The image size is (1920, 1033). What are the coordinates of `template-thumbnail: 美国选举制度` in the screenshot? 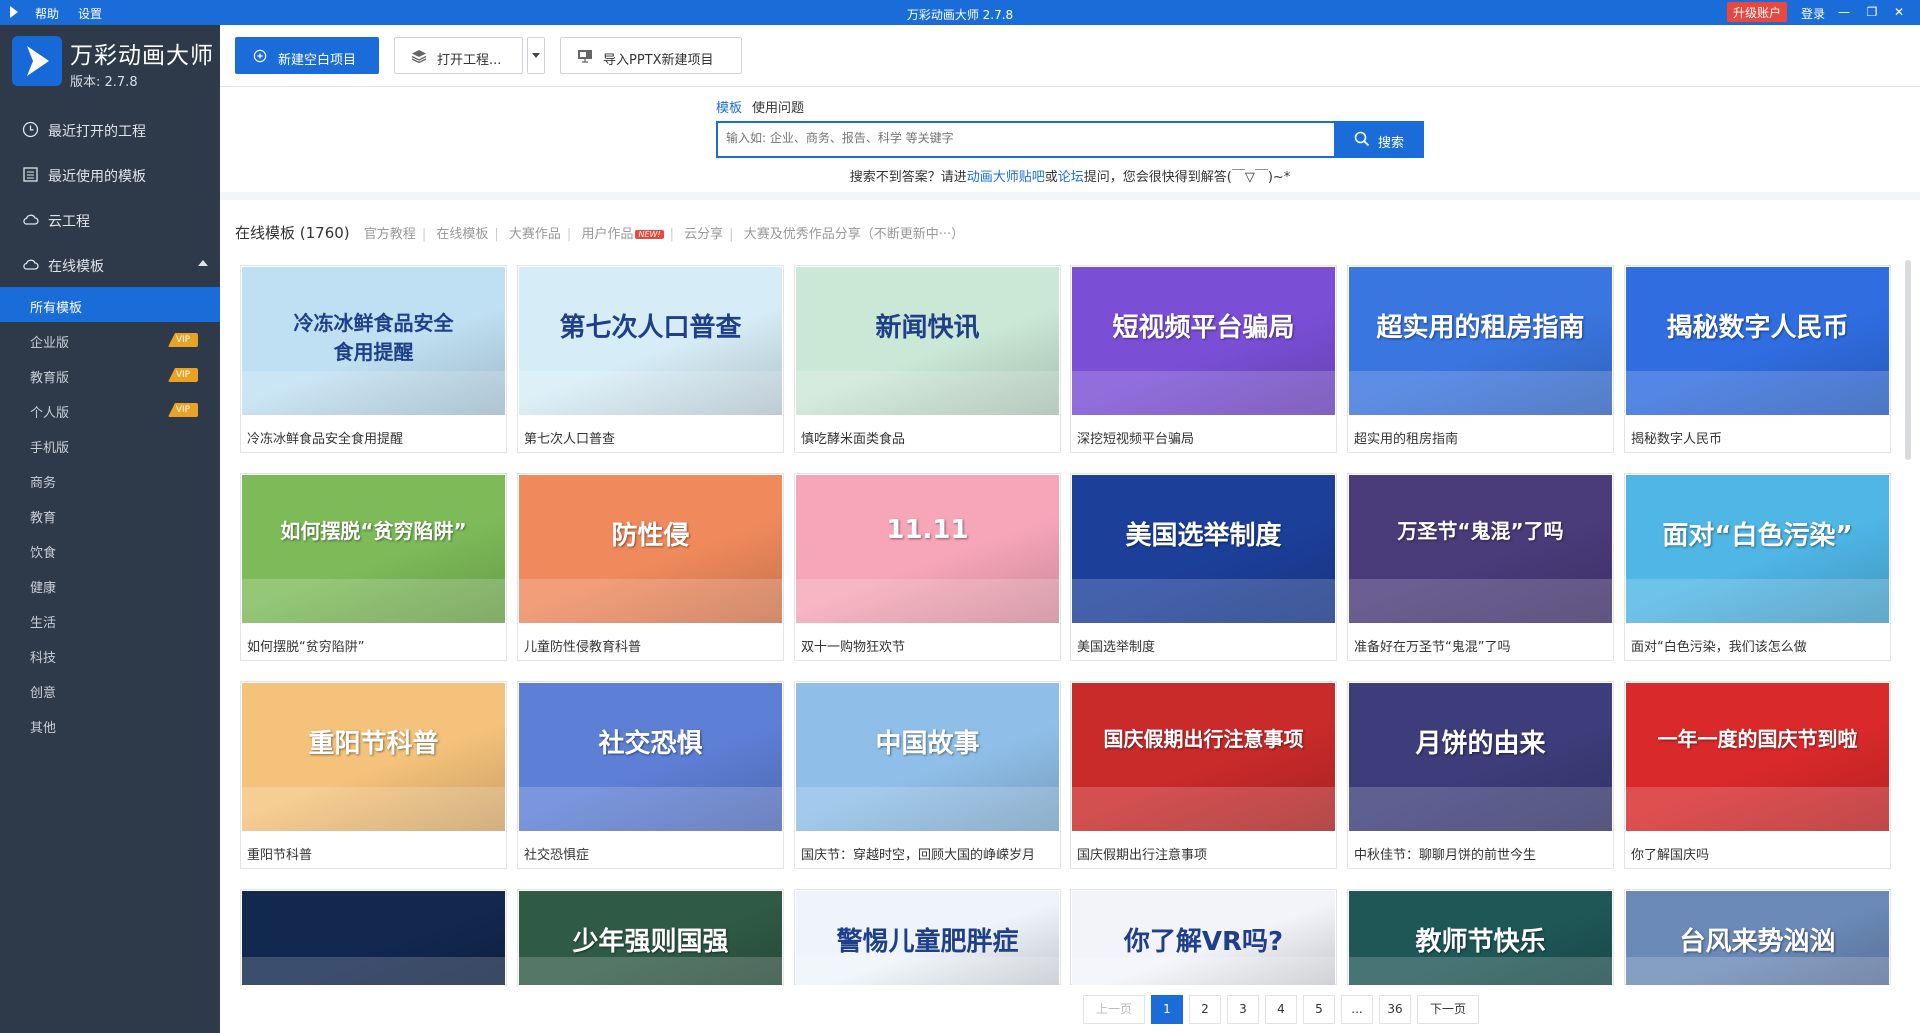 It's located at (1203, 549).